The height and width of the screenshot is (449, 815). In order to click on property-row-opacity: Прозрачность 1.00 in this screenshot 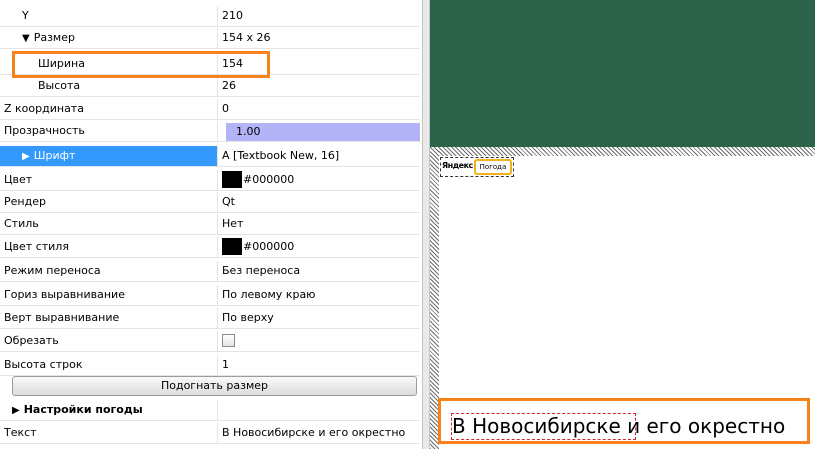, I will do `click(210, 131)`.